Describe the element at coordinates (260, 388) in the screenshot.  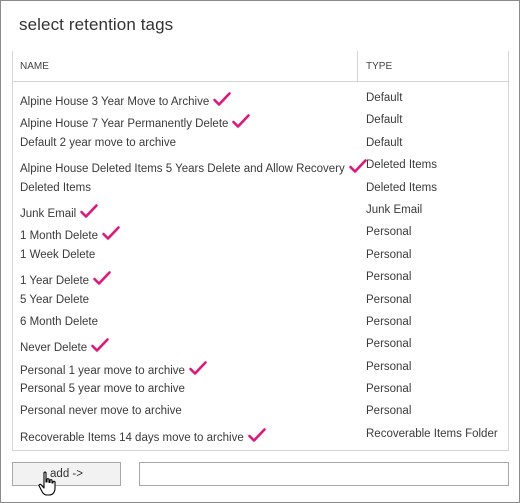
I see `table-row: Personal 5 year move to archive Personal` at that location.